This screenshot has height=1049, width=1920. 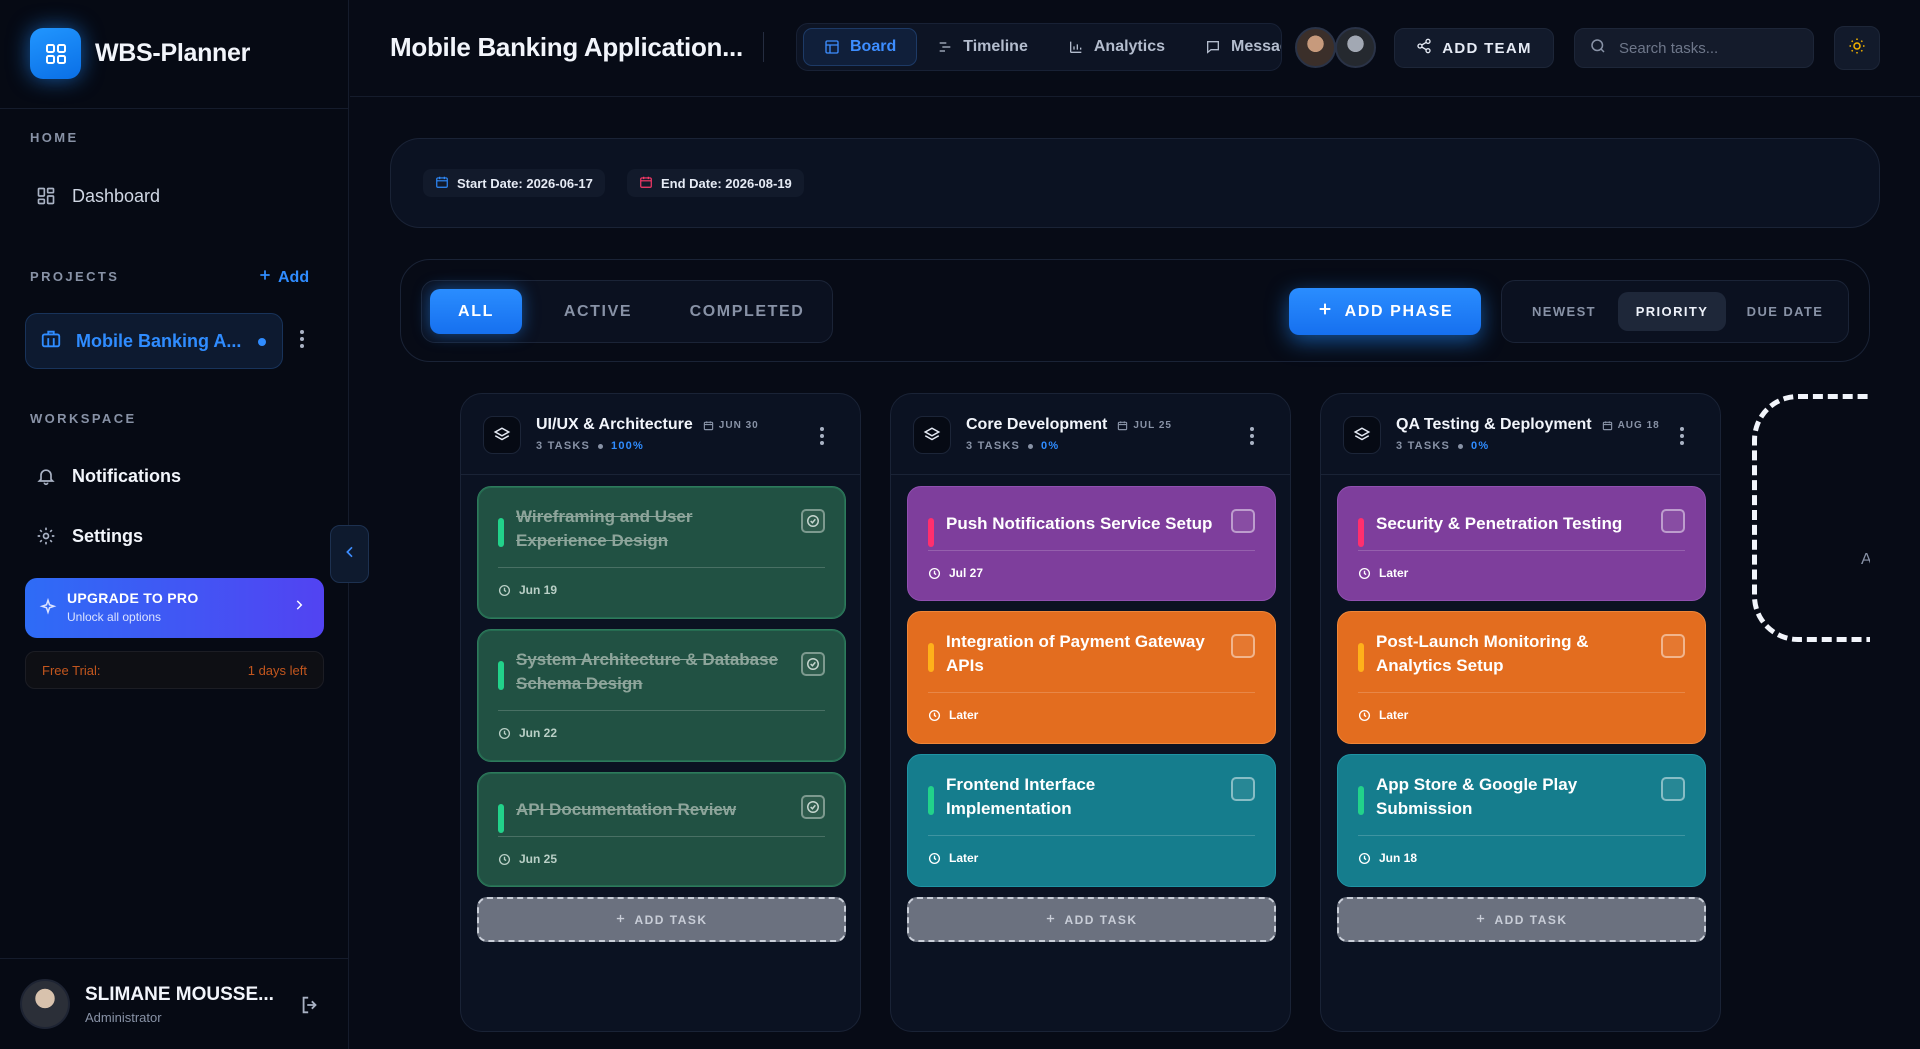 I want to click on sort-priority-button: PRIORITY, so click(x=1672, y=311).